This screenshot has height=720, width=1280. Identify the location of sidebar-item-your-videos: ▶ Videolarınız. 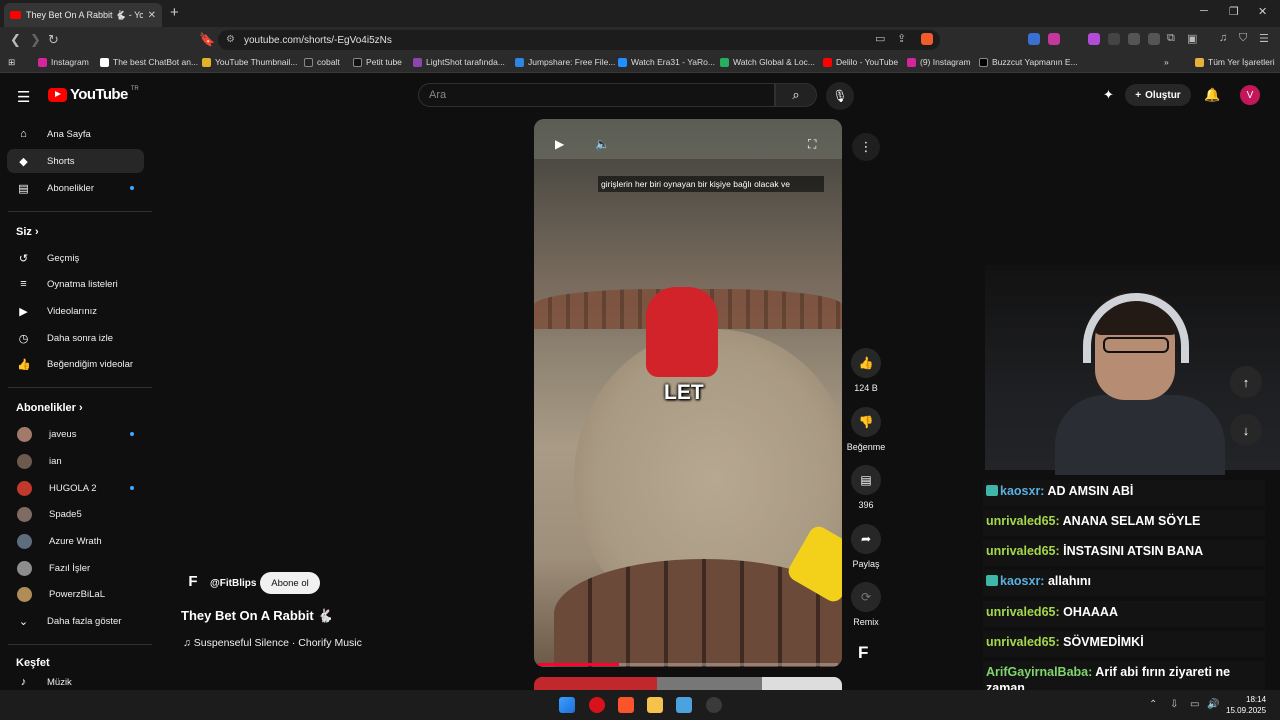
(75, 311).